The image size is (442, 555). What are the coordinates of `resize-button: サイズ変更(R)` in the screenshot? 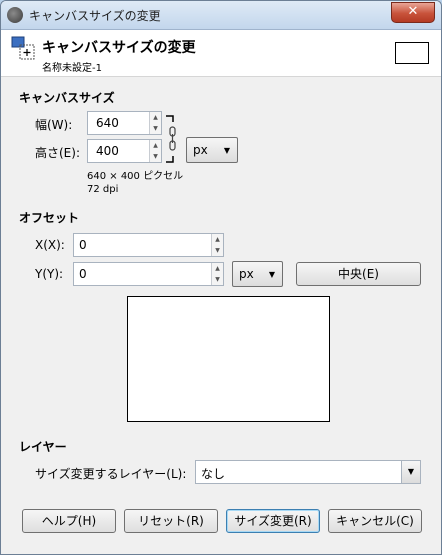 It's located at (273, 521).